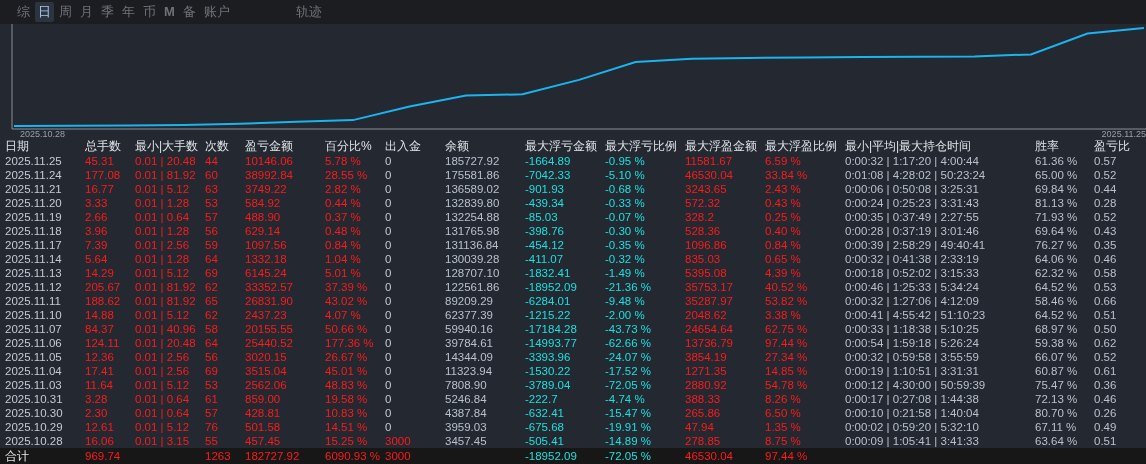  I want to click on table-cell-text: -0.68 %, so click(625, 189).